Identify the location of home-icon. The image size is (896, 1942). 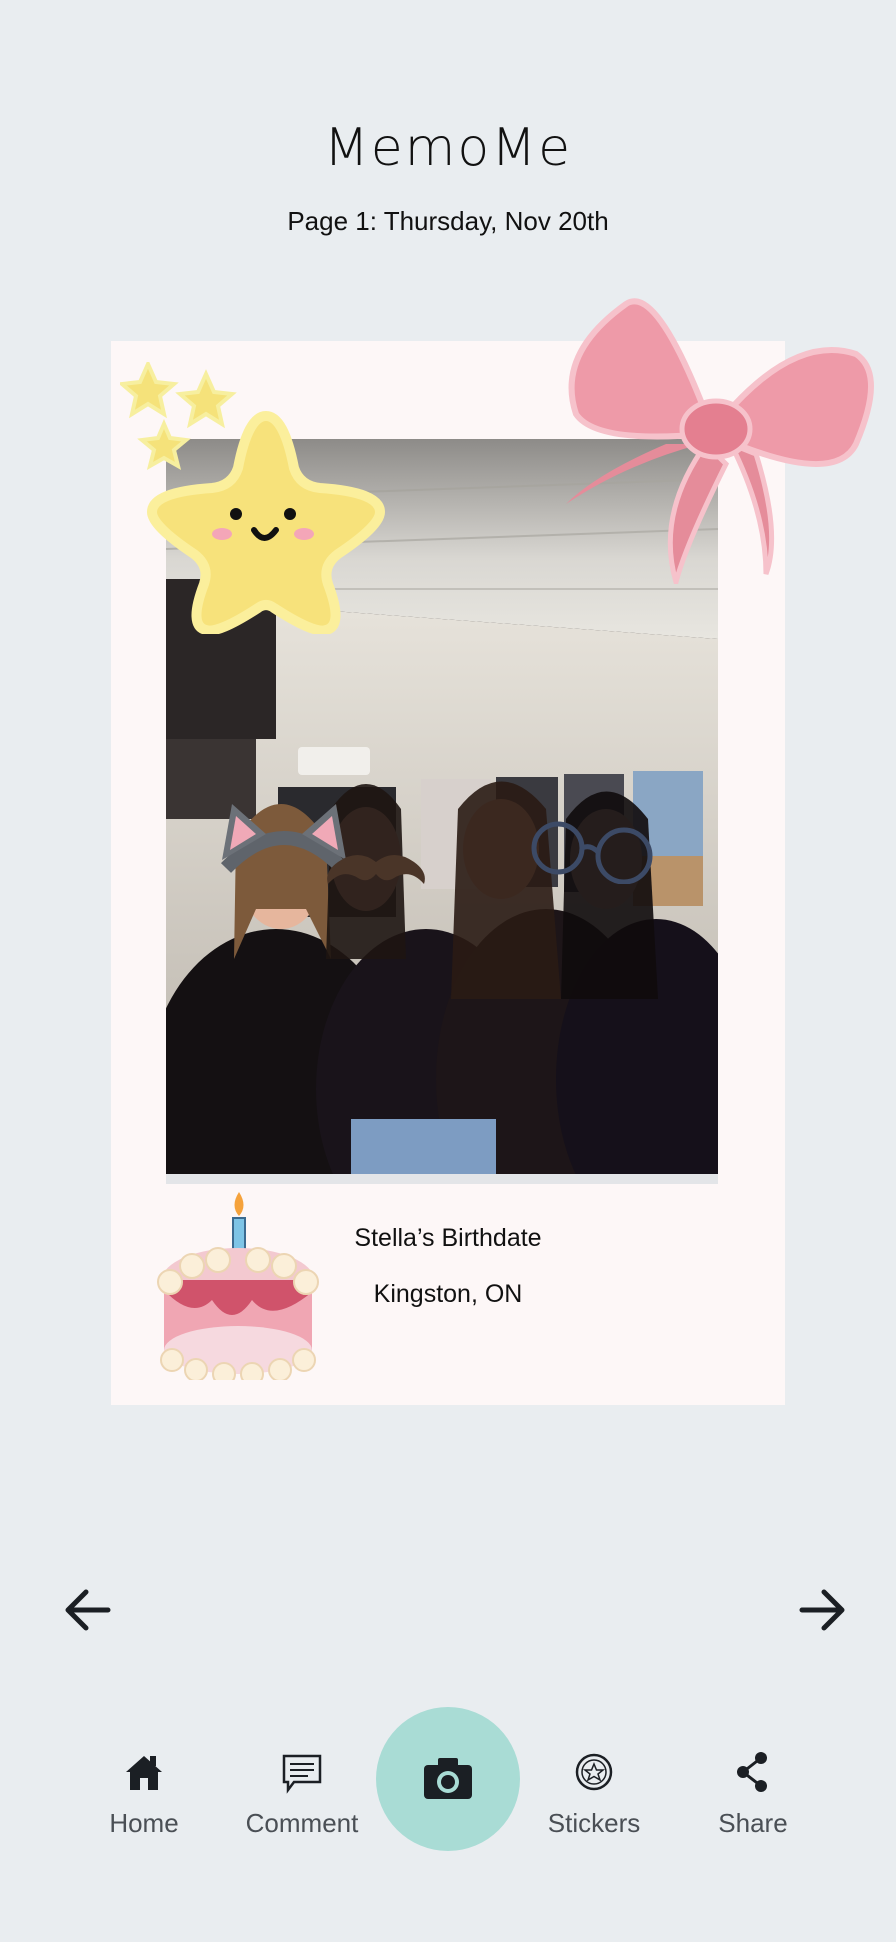
(144, 1773).